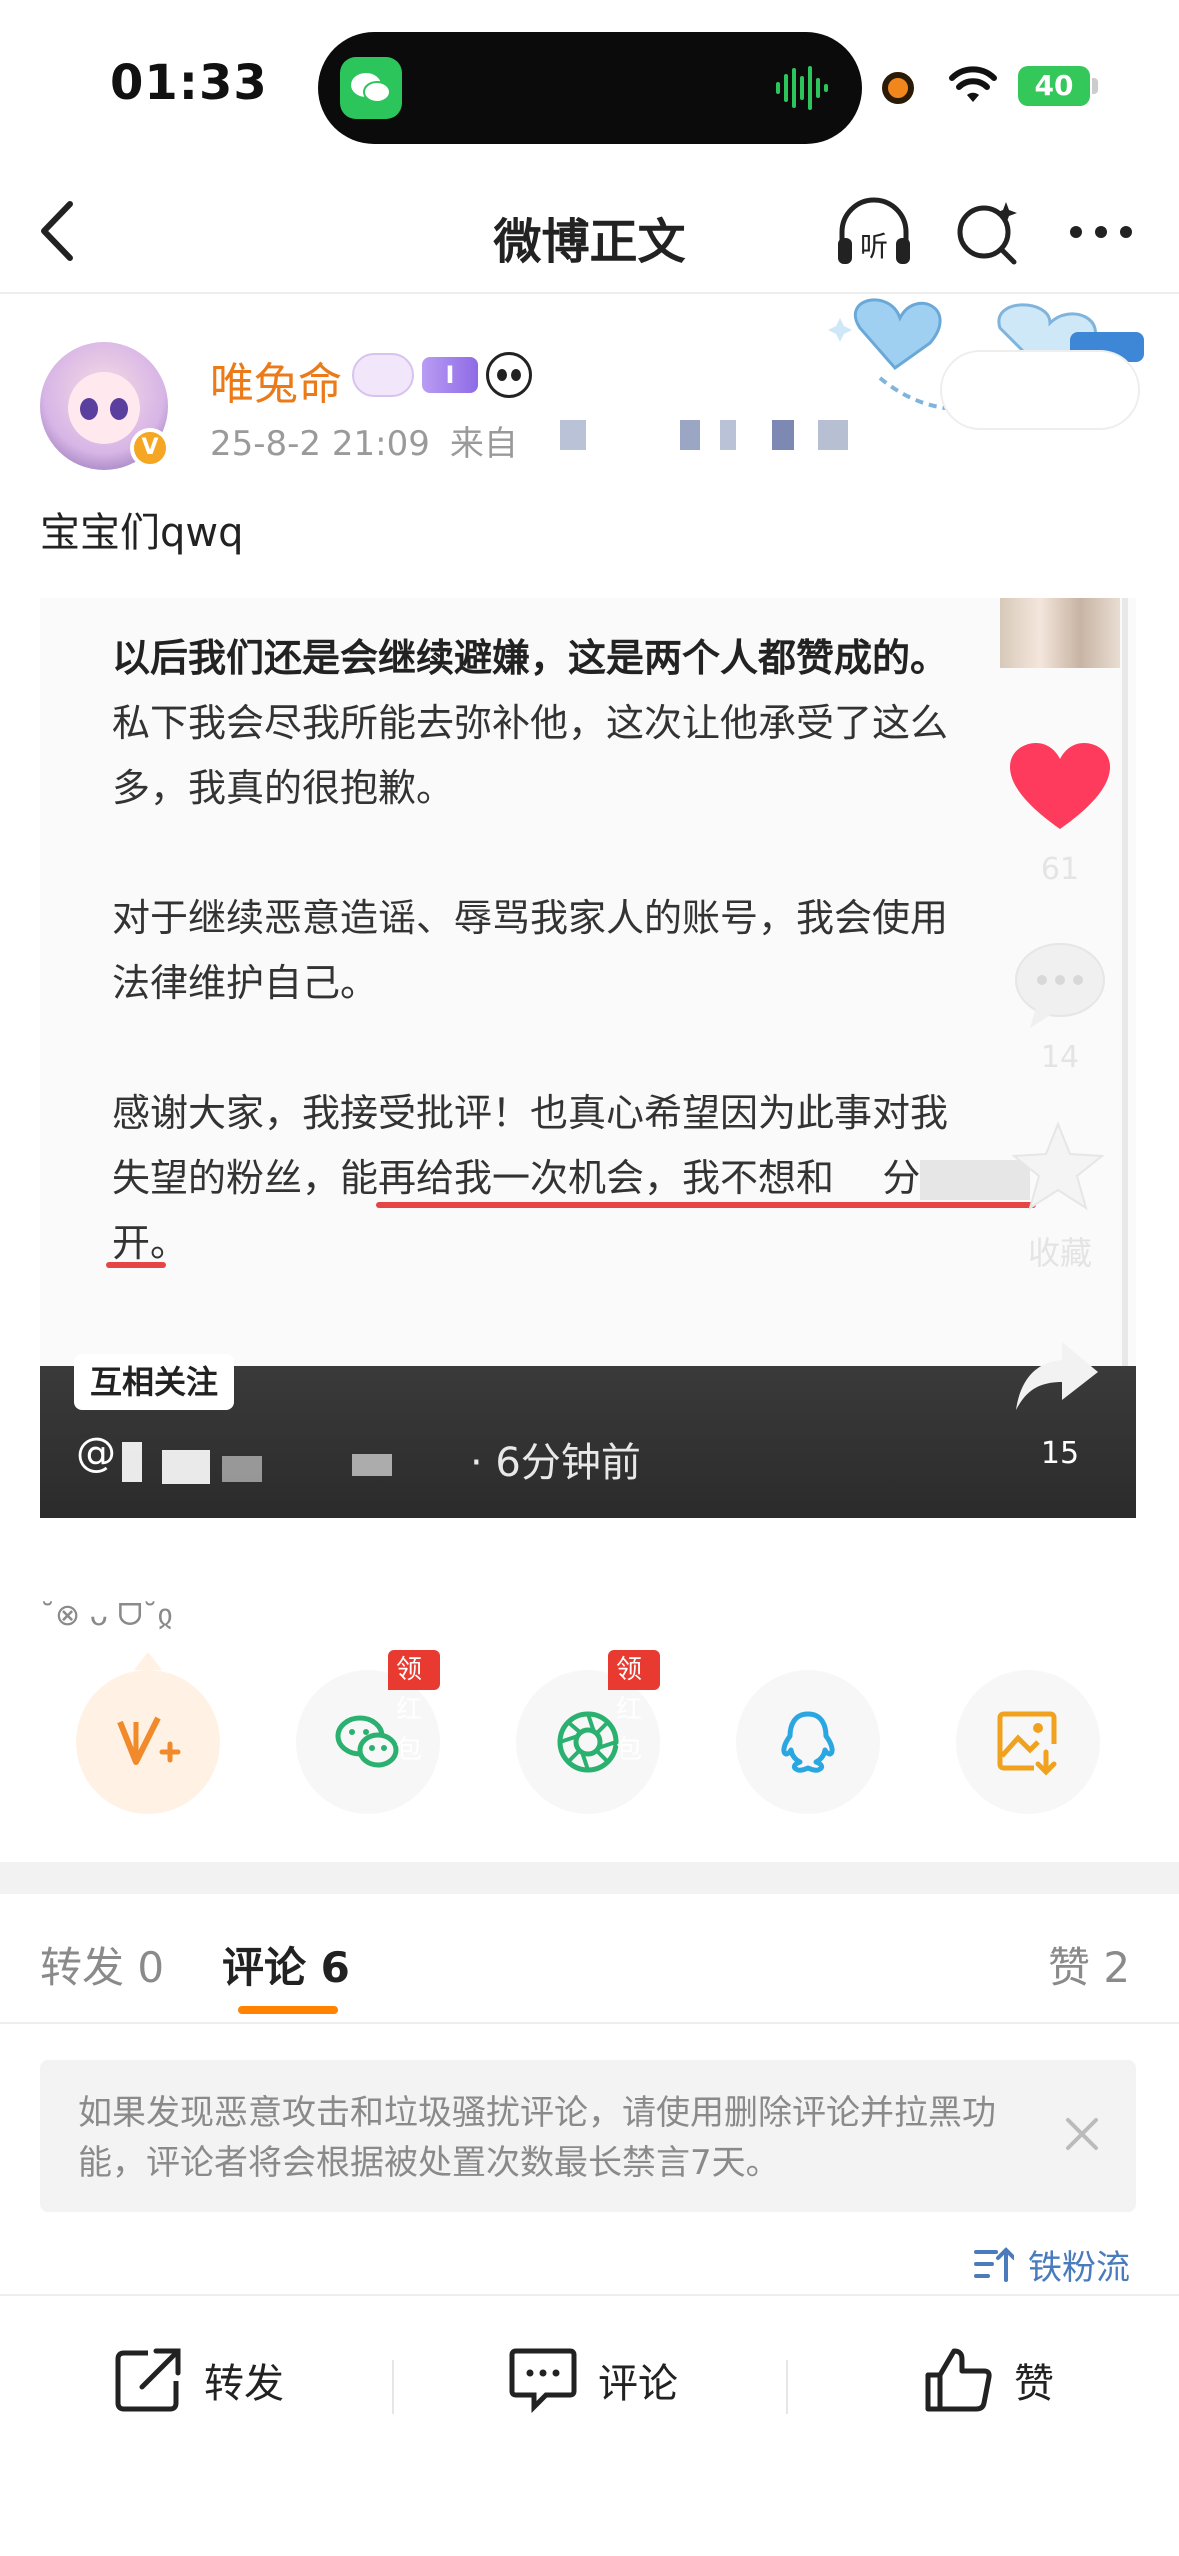 The width and height of the screenshot is (1179, 2556). I want to click on comment-button: 评论, so click(593, 2380).